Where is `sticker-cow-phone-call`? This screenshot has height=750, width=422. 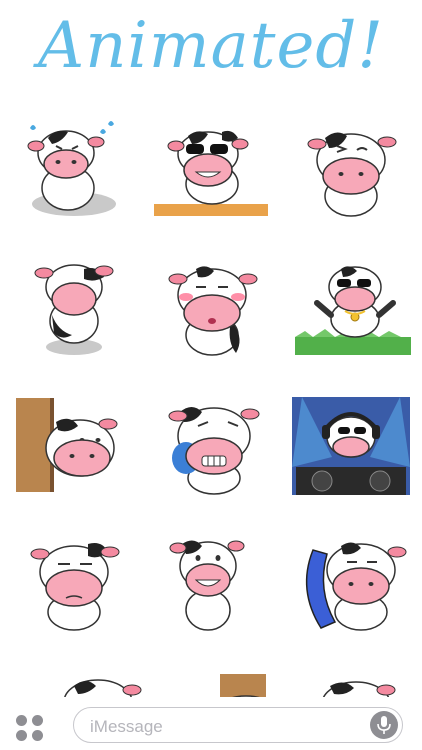
sticker-cow-phone-call is located at coordinates (355, 582).